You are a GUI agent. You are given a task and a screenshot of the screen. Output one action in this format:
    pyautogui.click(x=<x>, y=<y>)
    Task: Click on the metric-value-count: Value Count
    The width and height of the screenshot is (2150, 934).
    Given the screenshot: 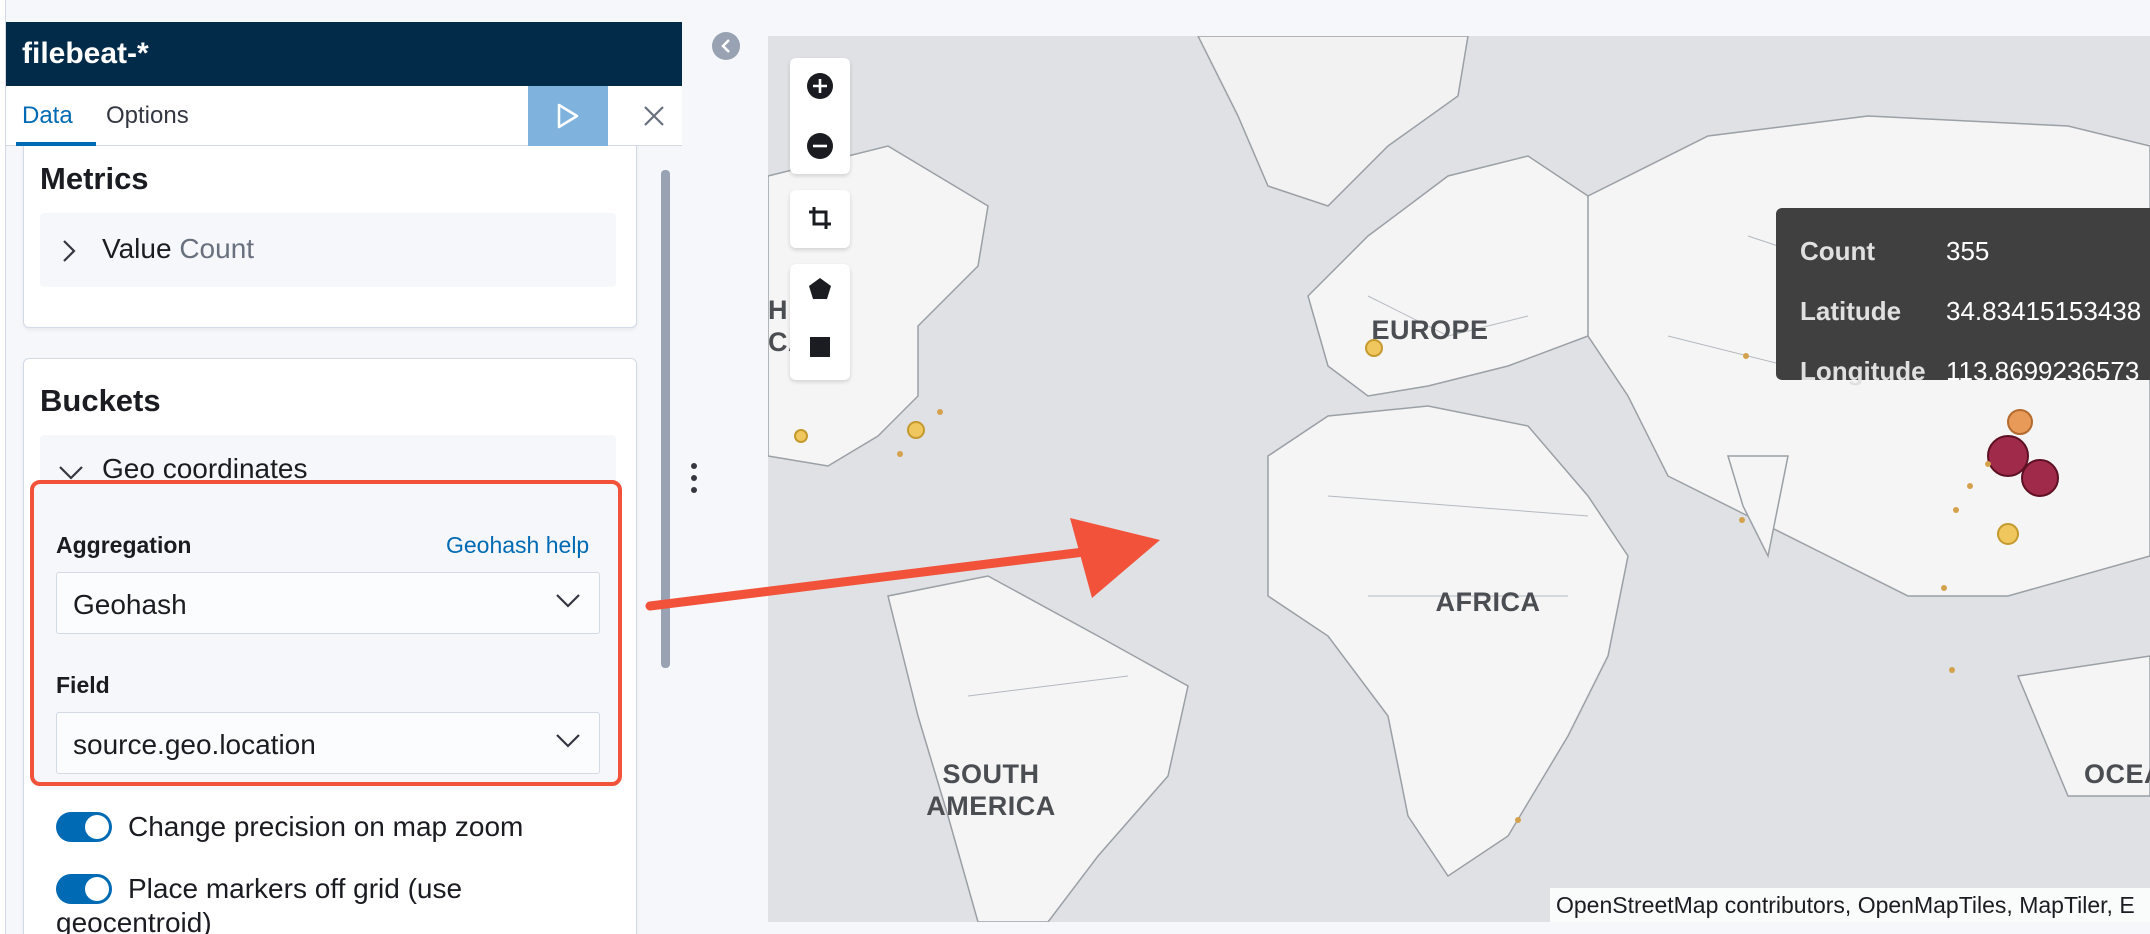 What is the action you would take?
    pyautogui.click(x=328, y=250)
    